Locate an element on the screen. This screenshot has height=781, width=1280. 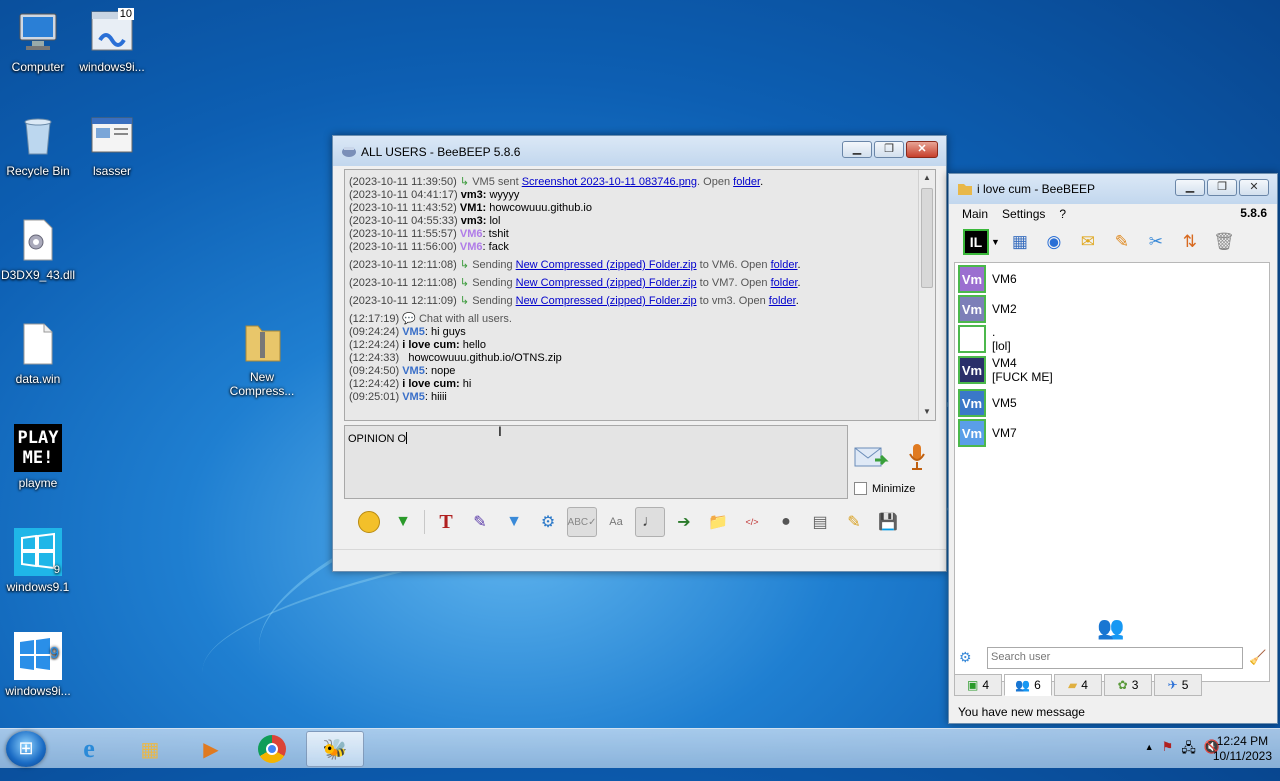
profile-card-icon: ▦ is located at coordinates (1019, 241).